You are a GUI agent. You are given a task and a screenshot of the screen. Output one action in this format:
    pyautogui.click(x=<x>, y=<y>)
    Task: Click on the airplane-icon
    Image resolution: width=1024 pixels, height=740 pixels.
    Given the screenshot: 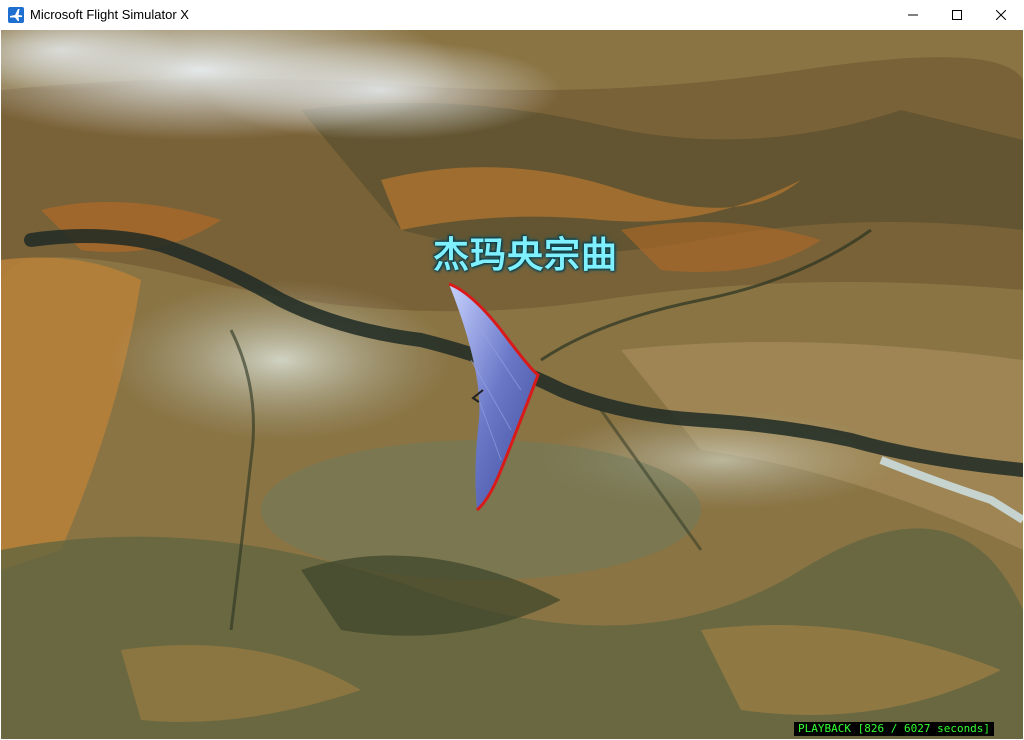 What is the action you would take?
    pyautogui.click(x=16, y=15)
    